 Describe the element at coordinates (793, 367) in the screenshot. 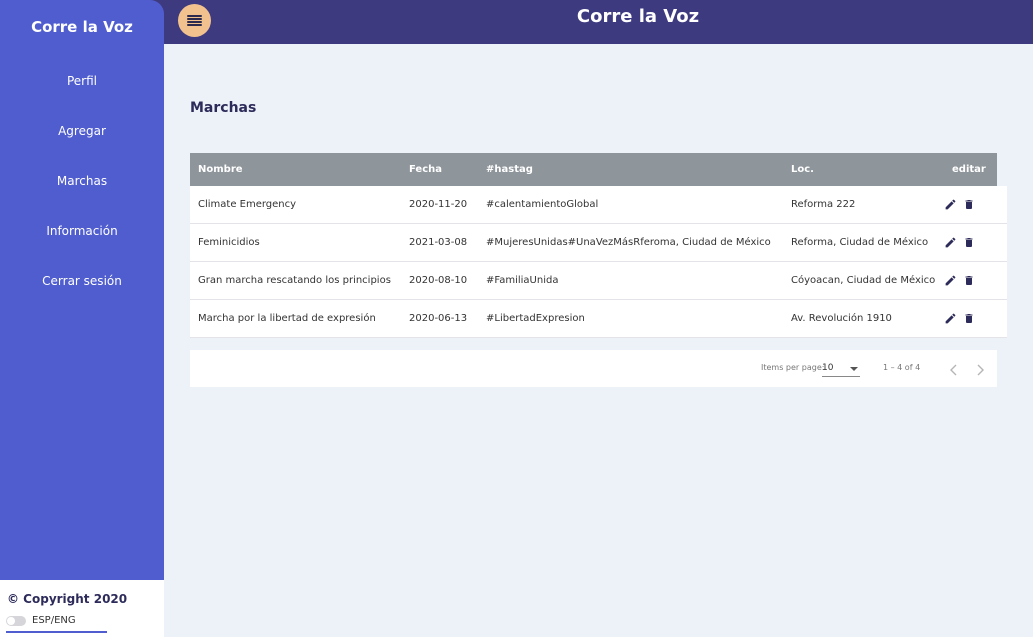

I see `items-per-page-label: Items per page:` at that location.